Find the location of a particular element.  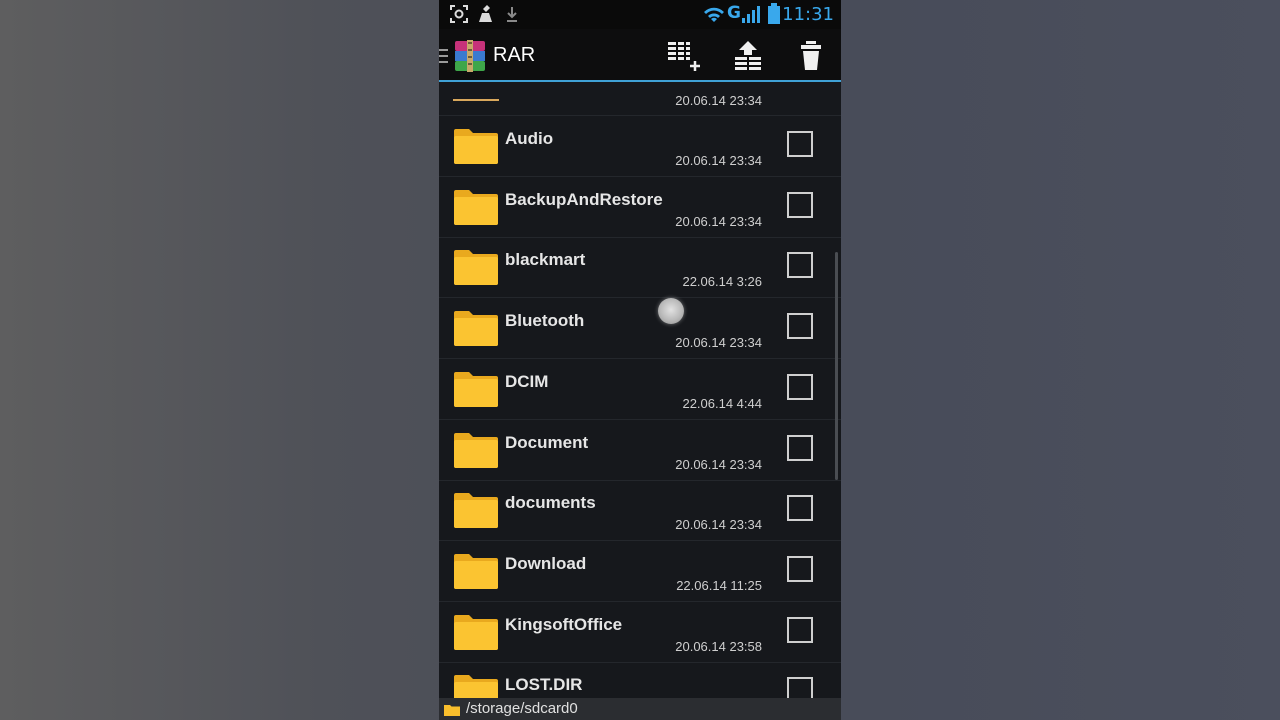

file-name: Document is located at coordinates (547, 442).